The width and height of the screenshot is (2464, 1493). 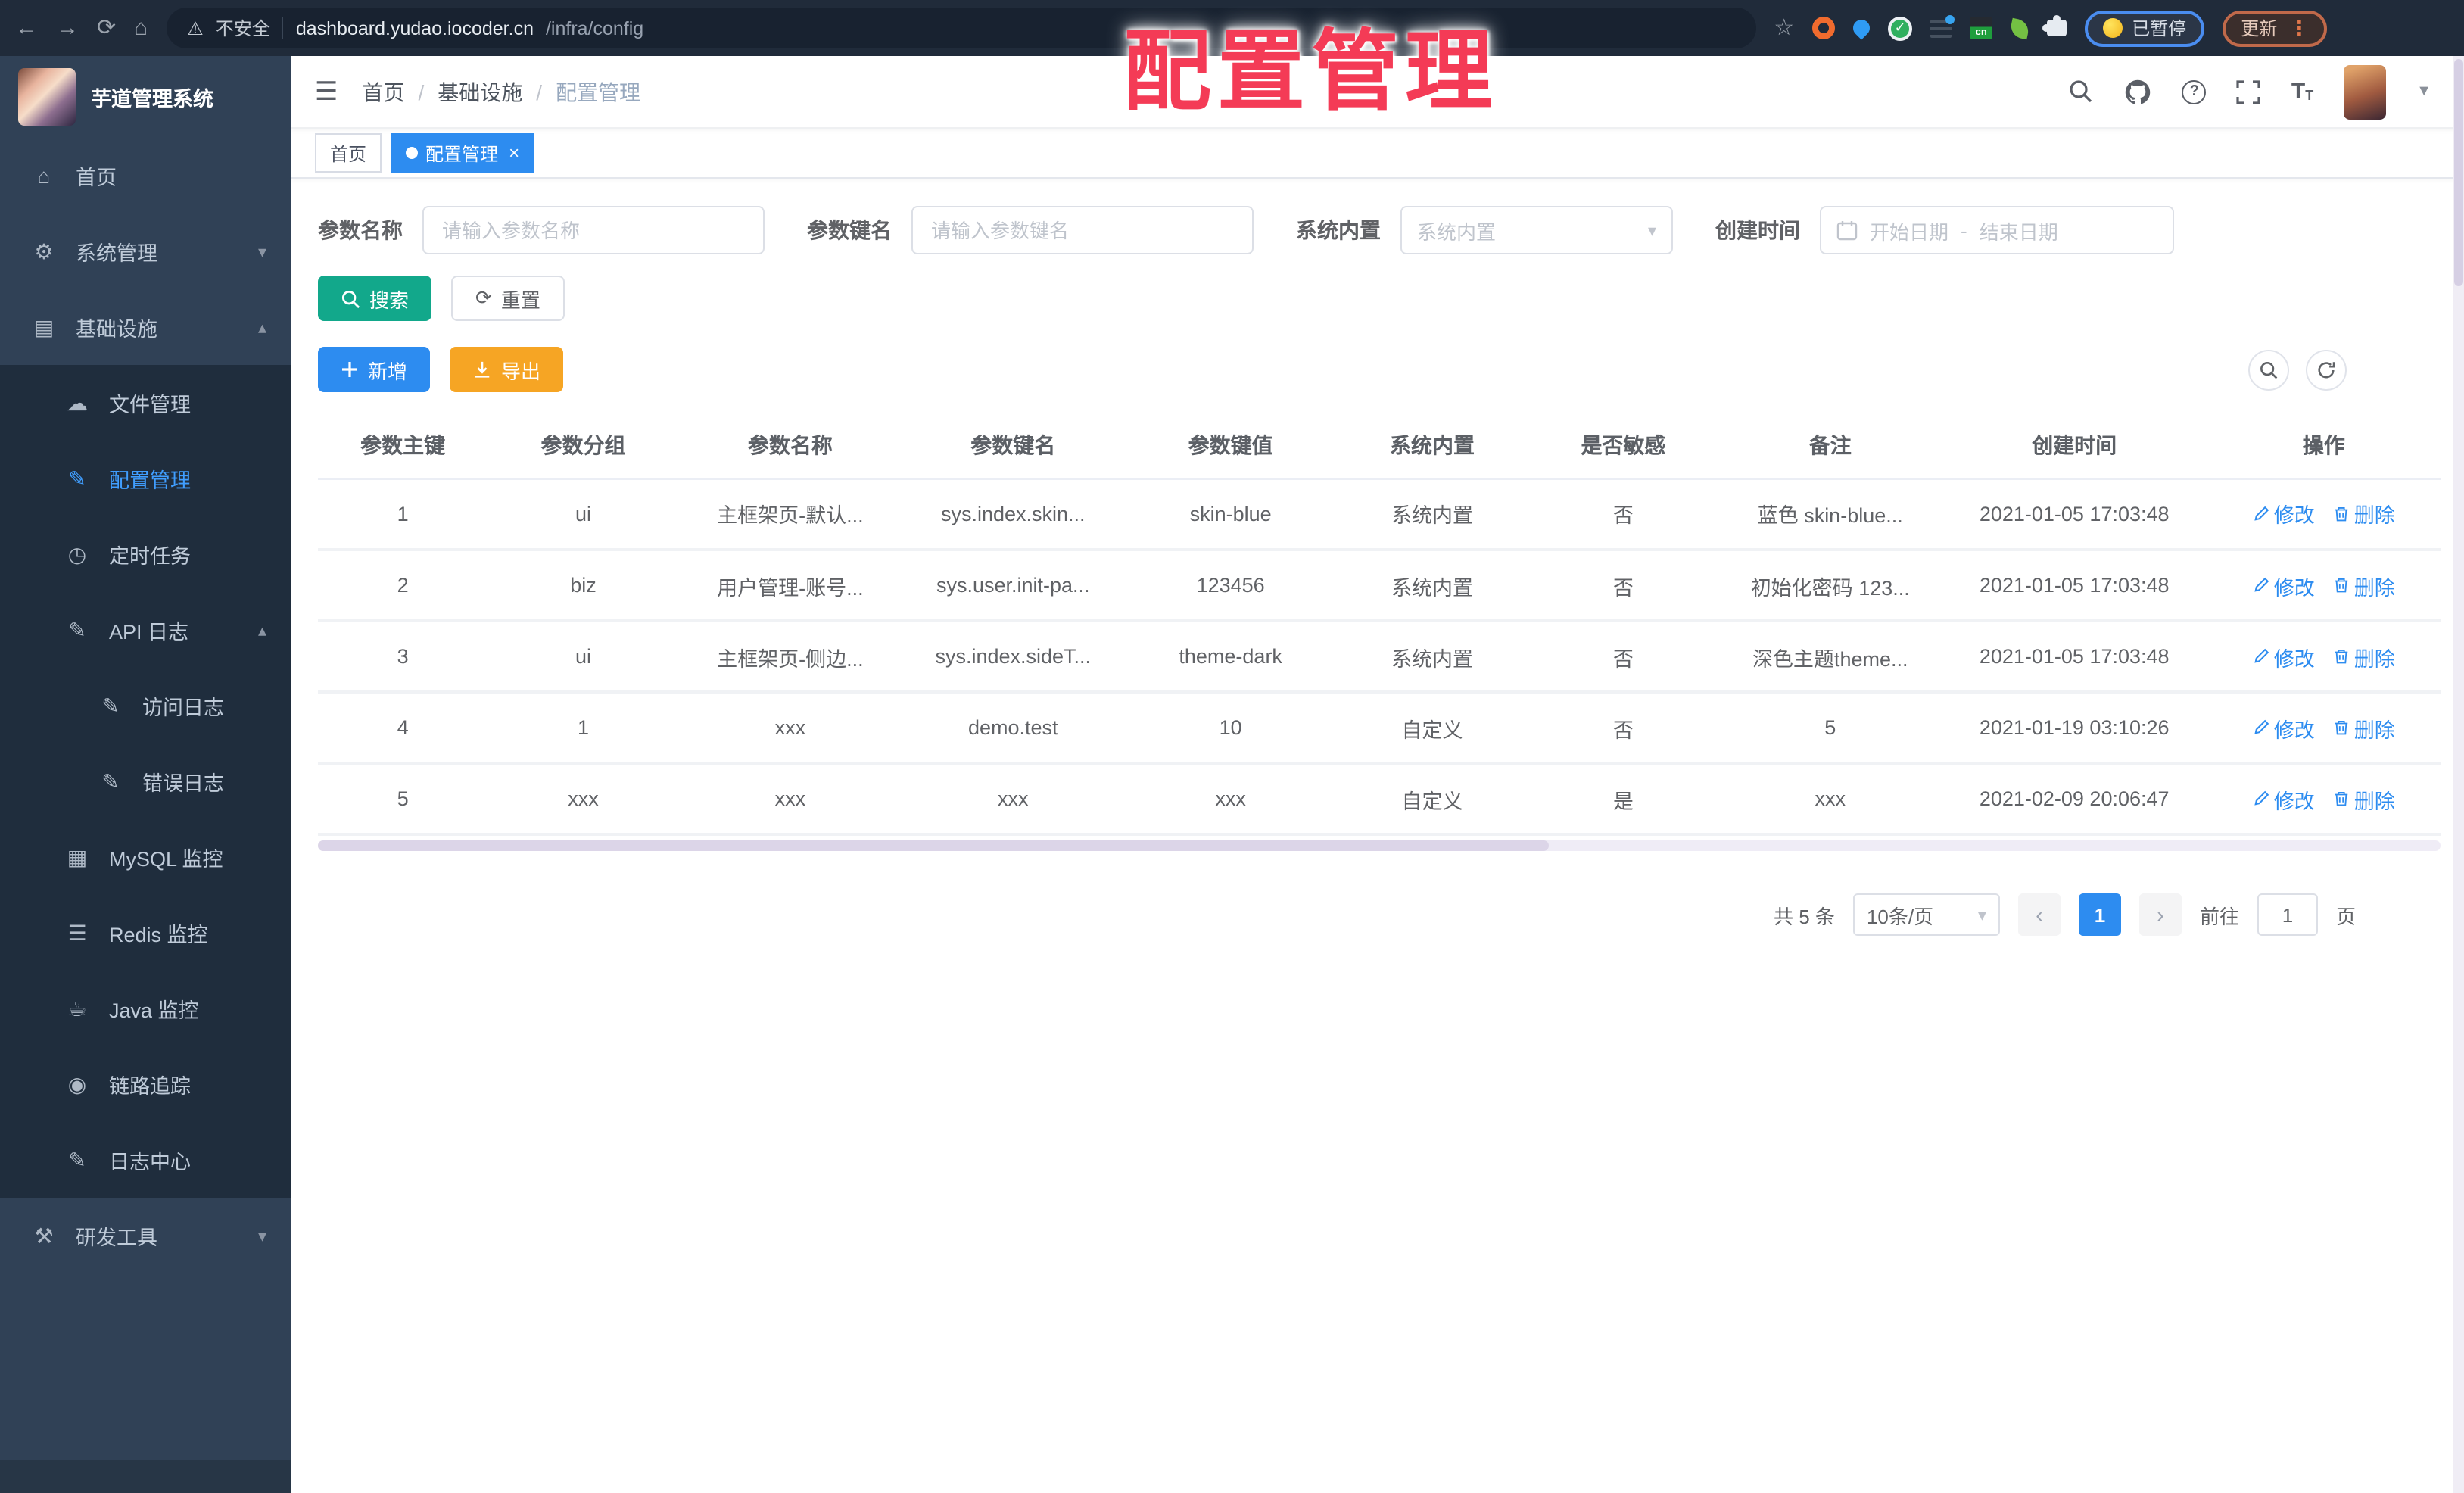 I want to click on search-icon, so click(x=2082, y=91).